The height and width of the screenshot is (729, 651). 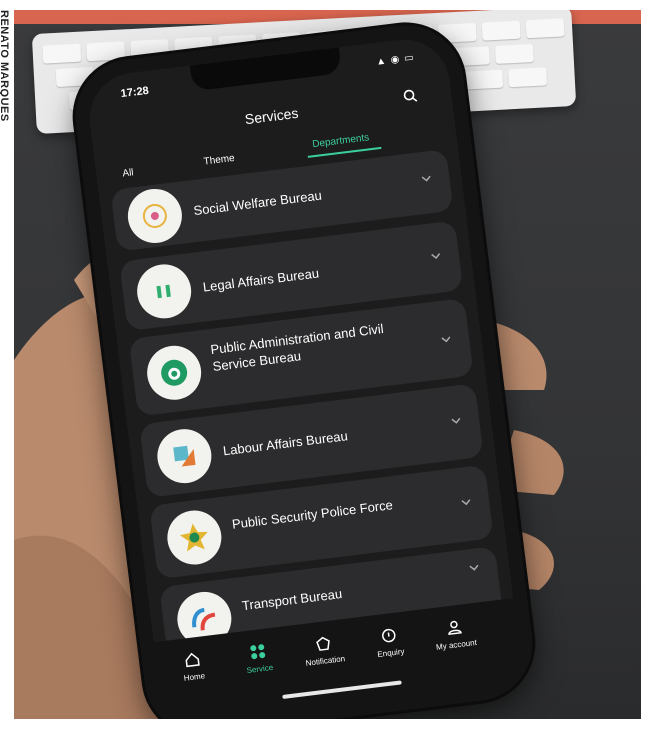 I want to click on tab-bar-account: My account, so click(x=455, y=635).